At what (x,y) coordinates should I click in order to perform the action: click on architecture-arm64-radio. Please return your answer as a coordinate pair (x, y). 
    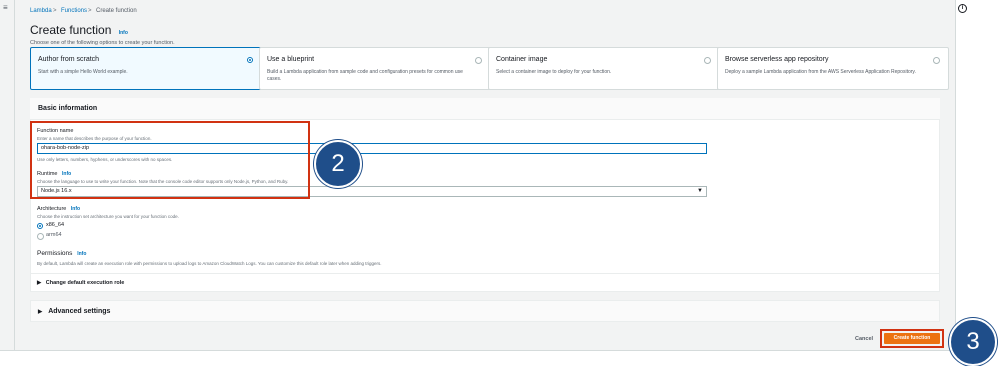
    Looking at the image, I should click on (40, 236).